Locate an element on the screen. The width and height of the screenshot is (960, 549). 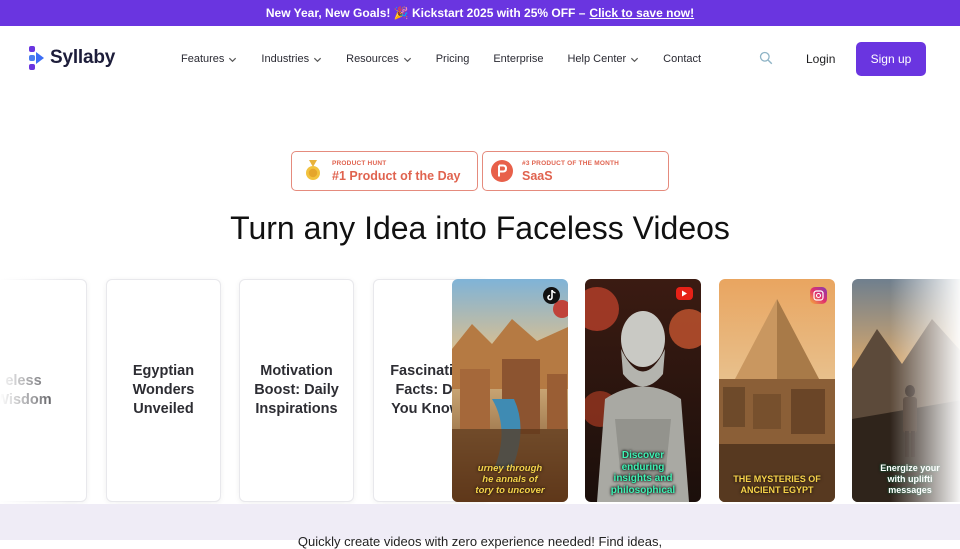
nav-resources: Resources is located at coordinates (379, 59).